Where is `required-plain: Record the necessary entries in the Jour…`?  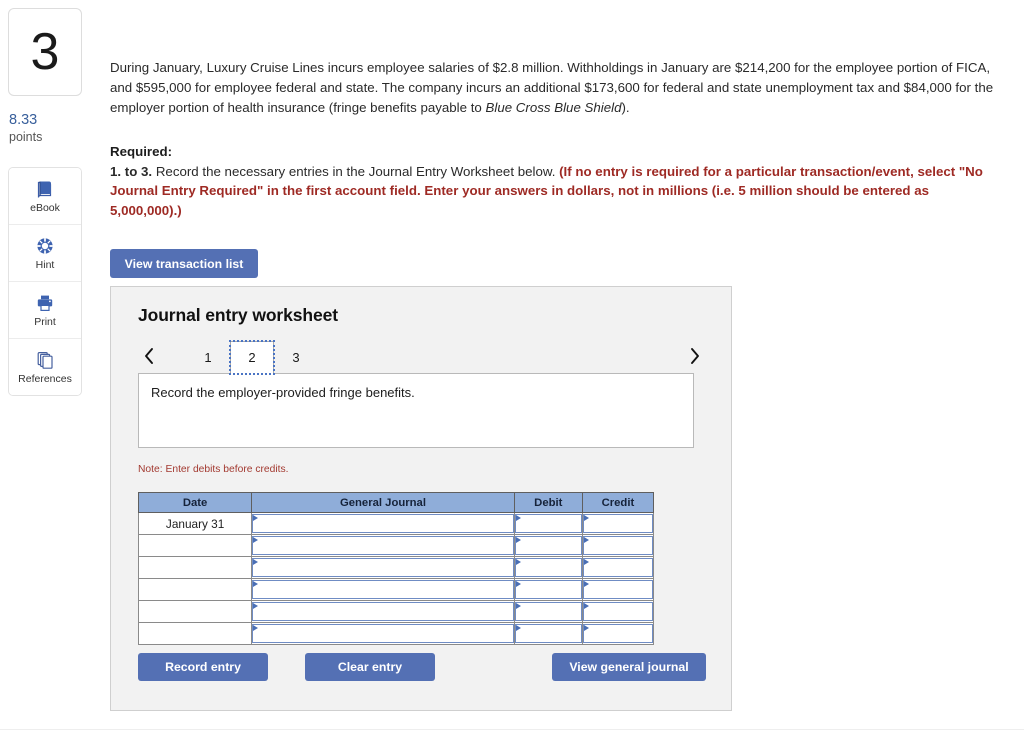 required-plain: Record the necessary entries in the Jour… is located at coordinates (356, 171).